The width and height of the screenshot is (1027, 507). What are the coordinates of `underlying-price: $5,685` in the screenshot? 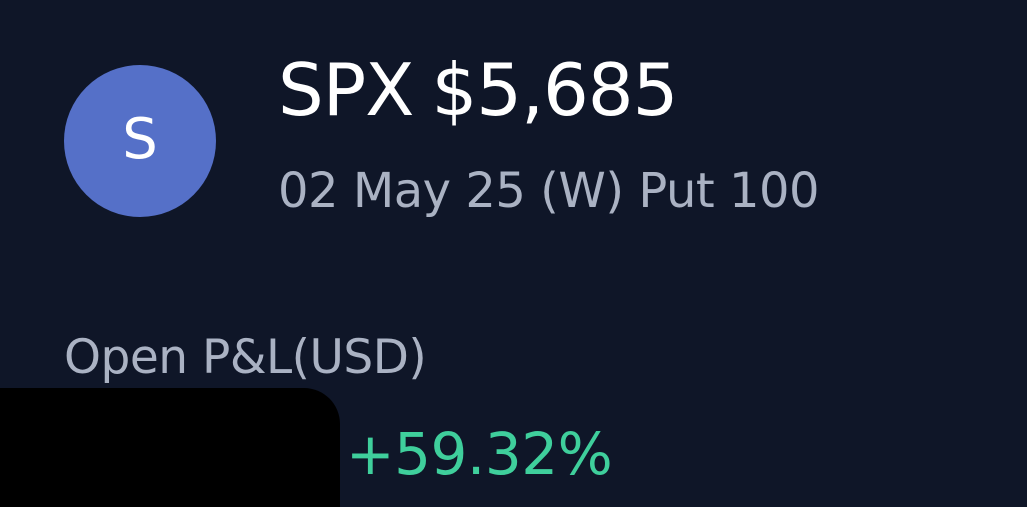 It's located at (554, 90).